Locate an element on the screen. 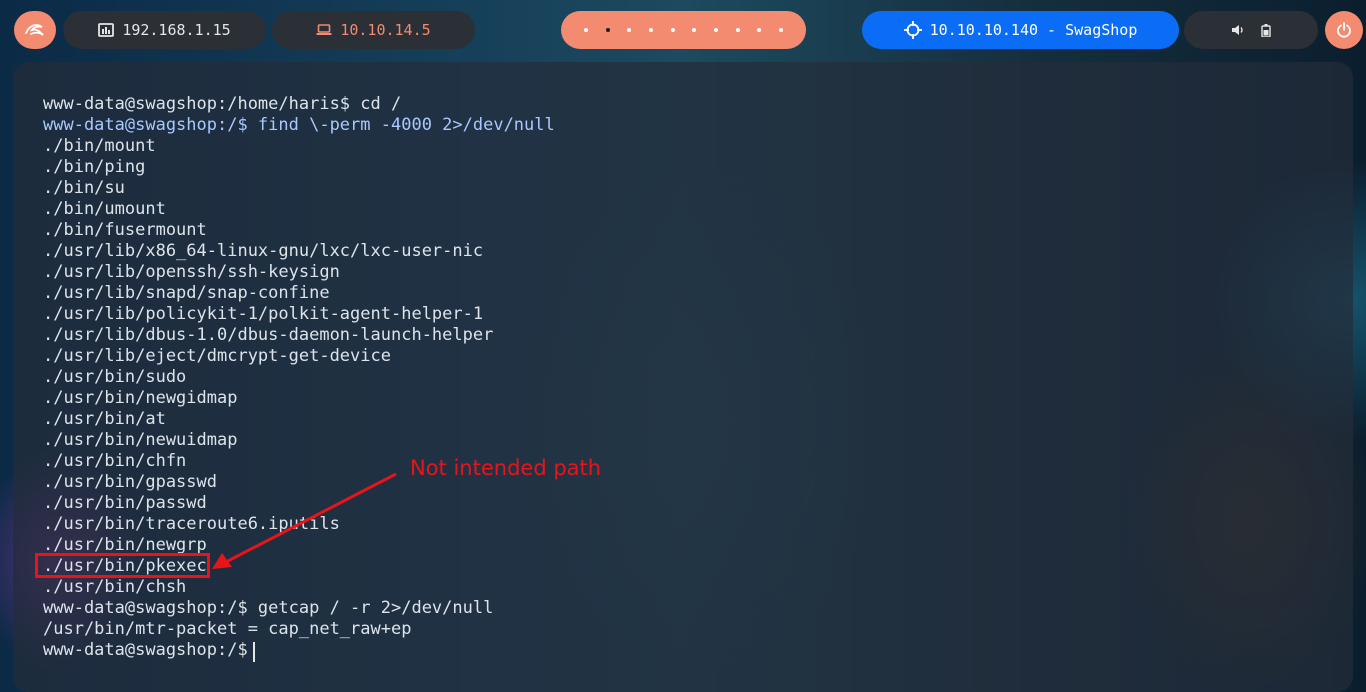 The width and height of the screenshot is (1366, 692). terminal-line: ./usr/bin/newuidmap is located at coordinates (140, 440).